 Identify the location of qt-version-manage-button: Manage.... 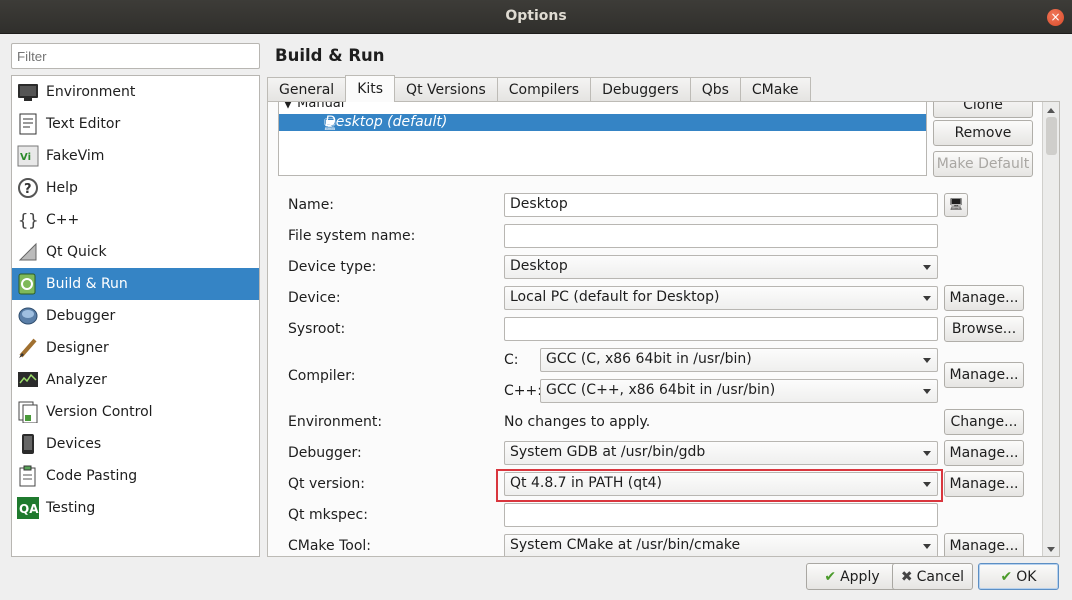
(984, 484).